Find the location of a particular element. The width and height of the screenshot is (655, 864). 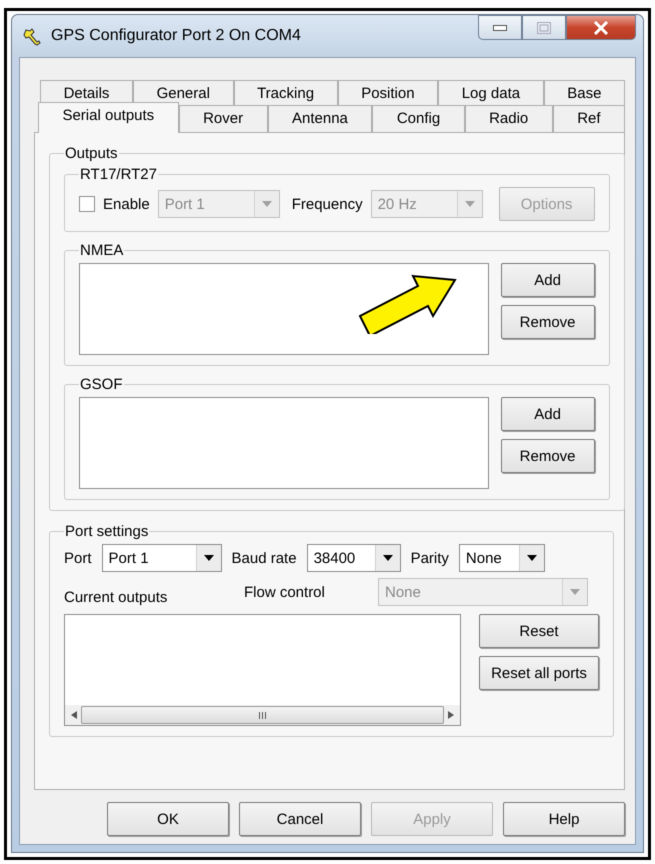

tab: Serial outputs is located at coordinates (108, 117).